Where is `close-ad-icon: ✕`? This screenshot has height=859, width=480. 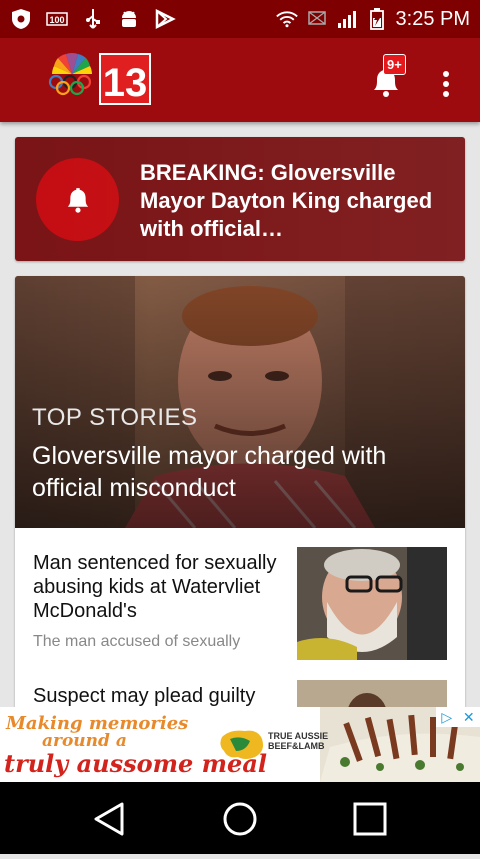 close-ad-icon: ✕ is located at coordinates (469, 717).